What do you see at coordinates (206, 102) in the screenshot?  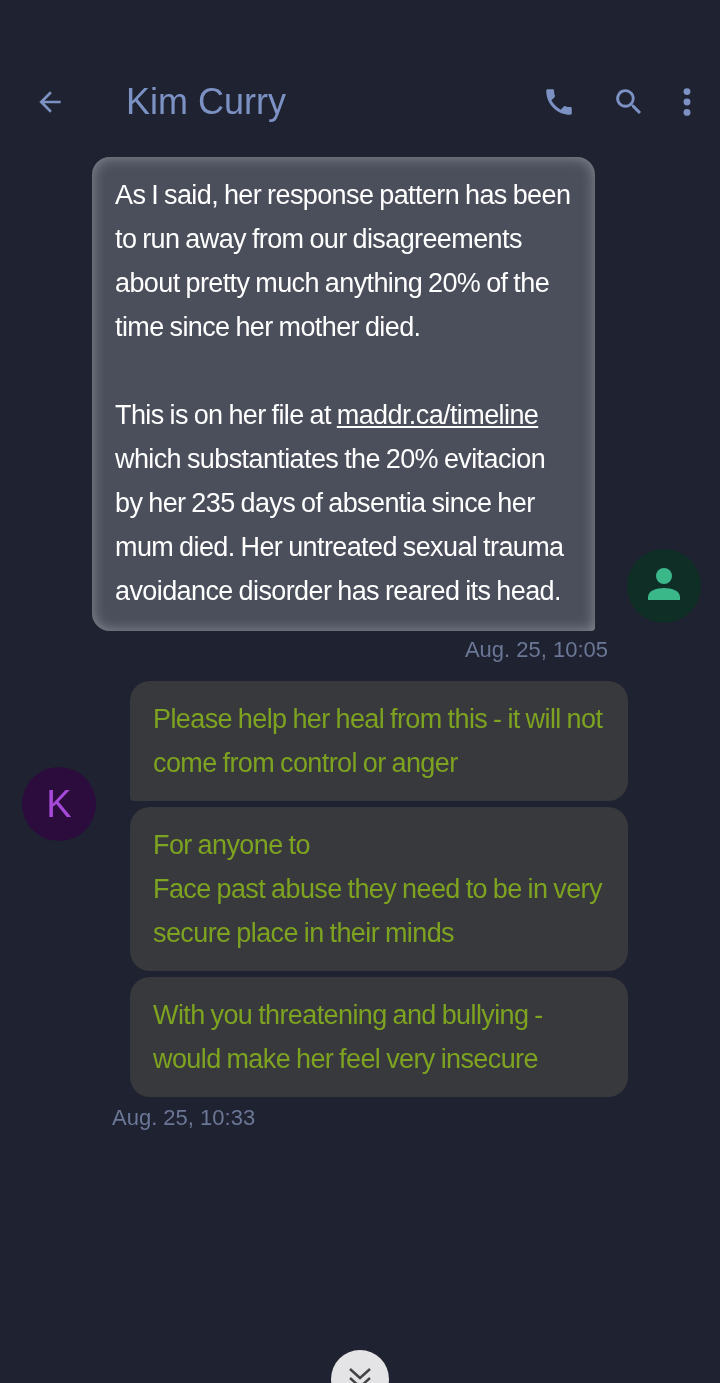 I see `contact-name: Kim Curry` at bounding box center [206, 102].